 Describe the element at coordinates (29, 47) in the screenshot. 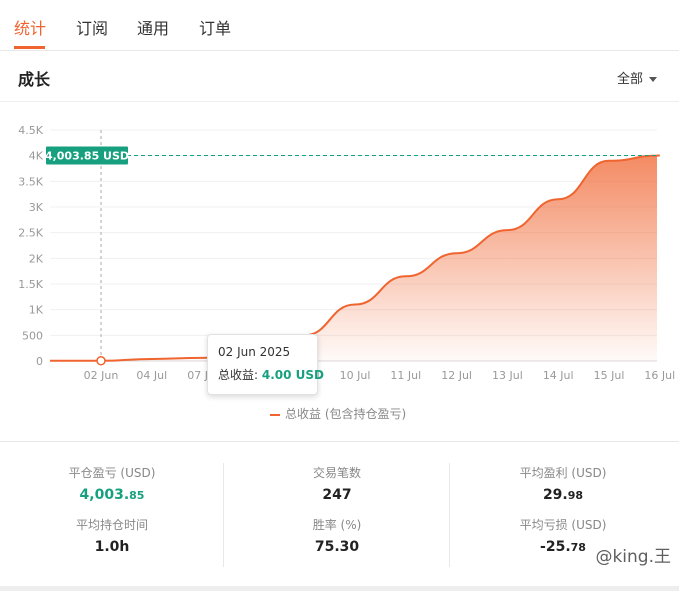

I see `active-tab-indicator` at that location.